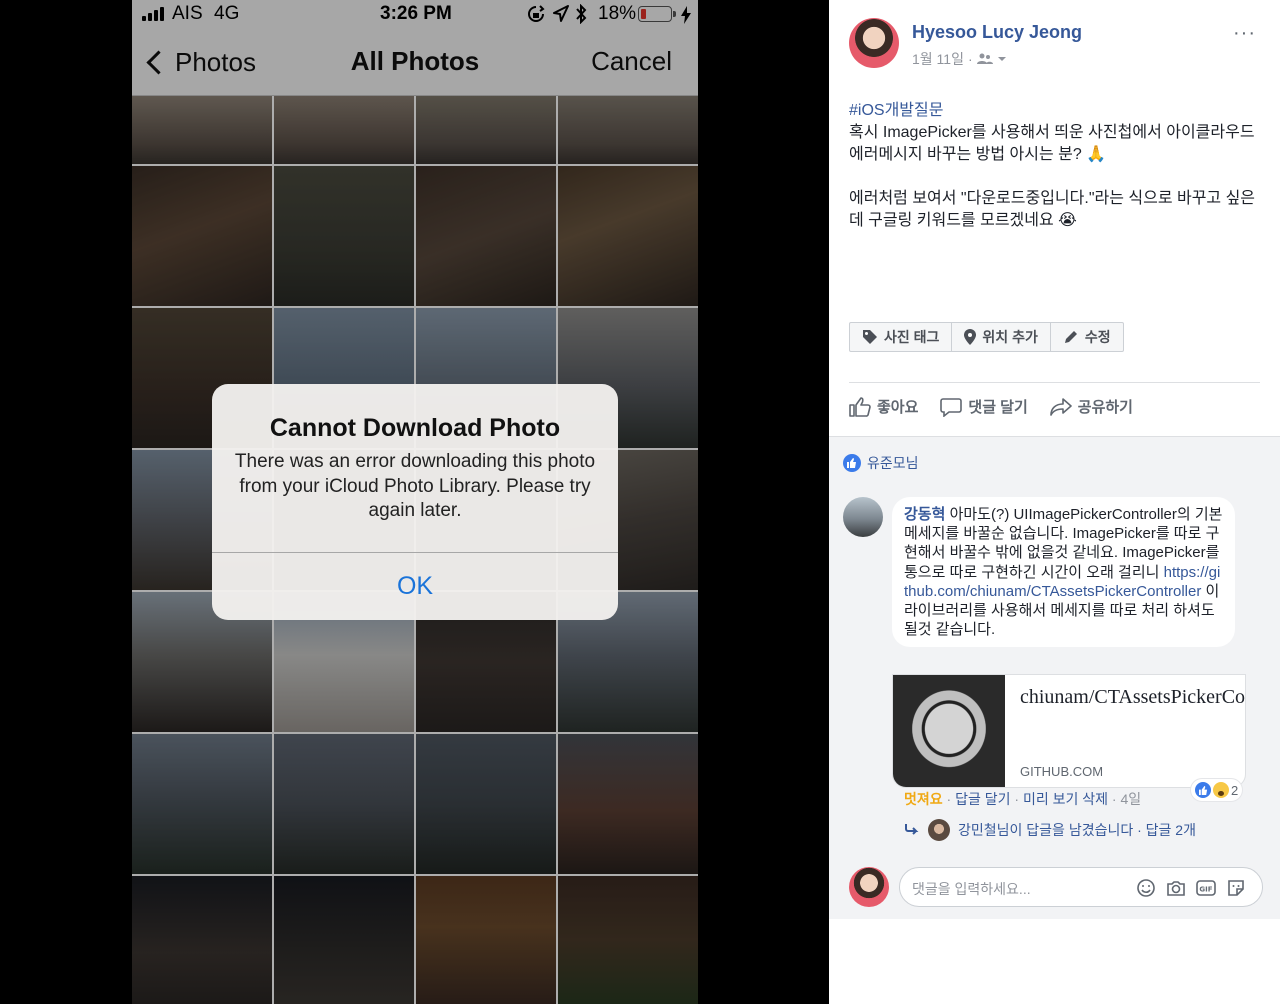  Describe the element at coordinates (883, 406) in the screenshot. I see `like-button: 좋아요` at that location.